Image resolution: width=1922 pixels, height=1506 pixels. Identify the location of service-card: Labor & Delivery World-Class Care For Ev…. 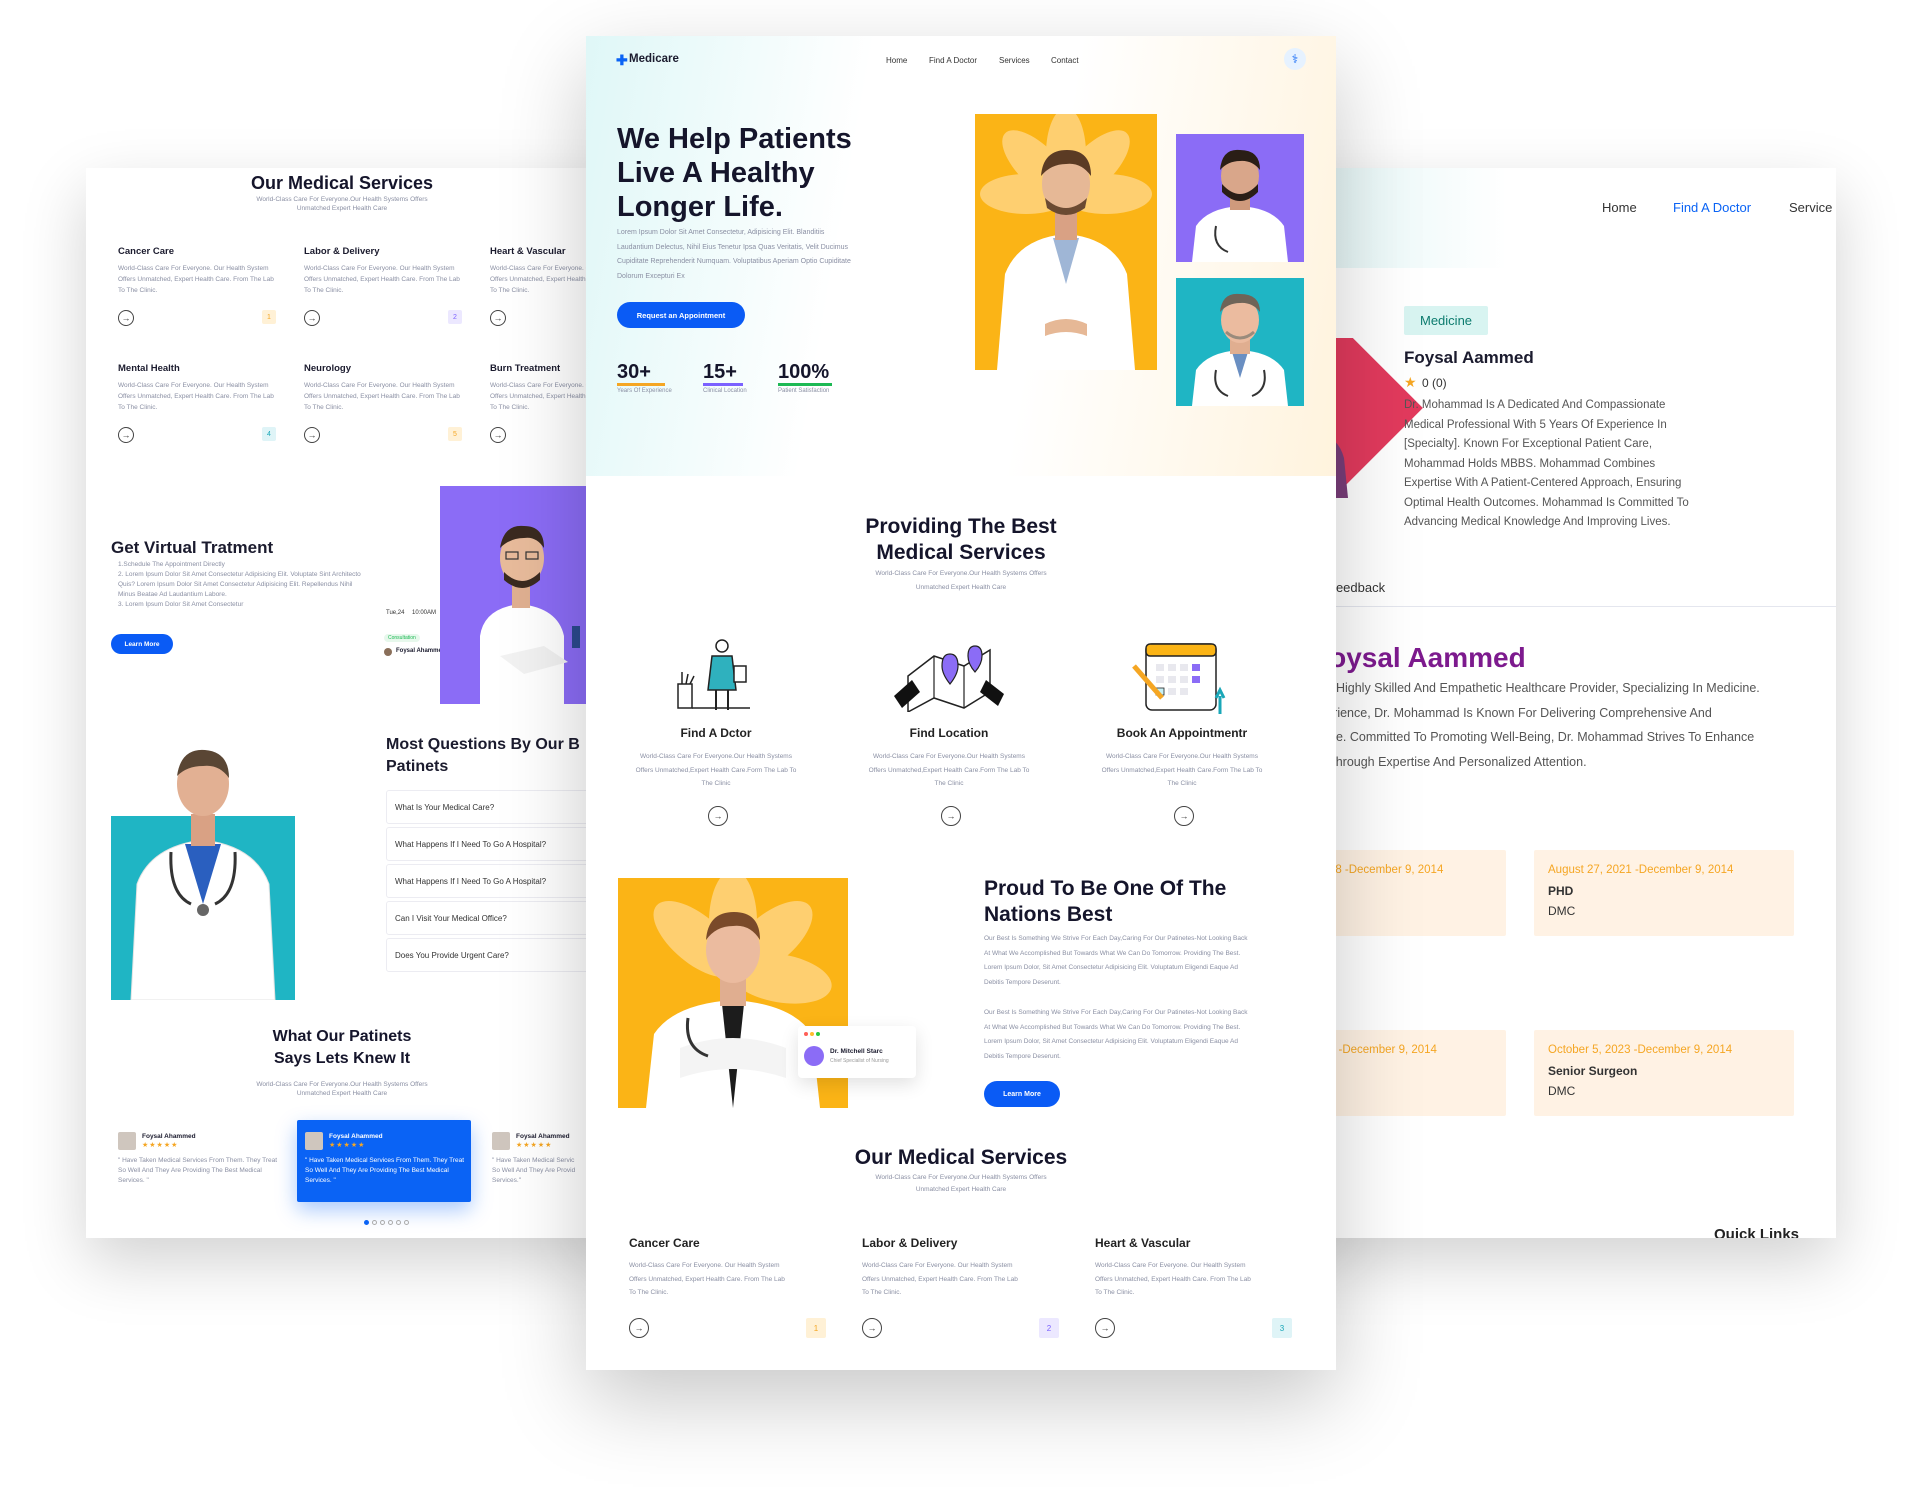
(962, 1268).